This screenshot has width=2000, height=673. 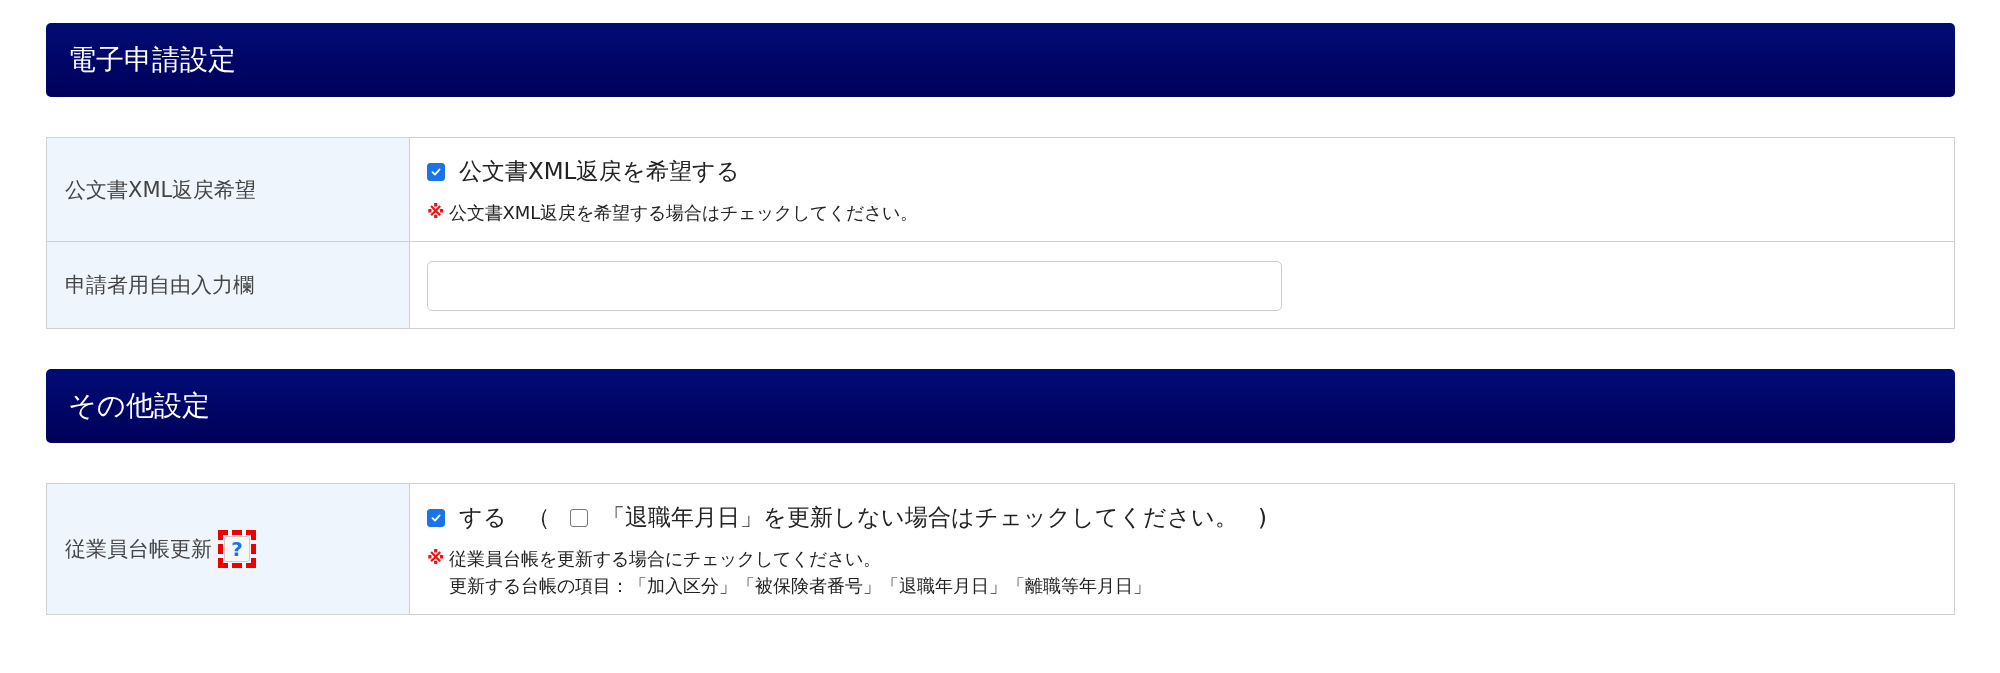 I want to click on field-label: 申請者用自由入力欄, so click(x=159, y=285).